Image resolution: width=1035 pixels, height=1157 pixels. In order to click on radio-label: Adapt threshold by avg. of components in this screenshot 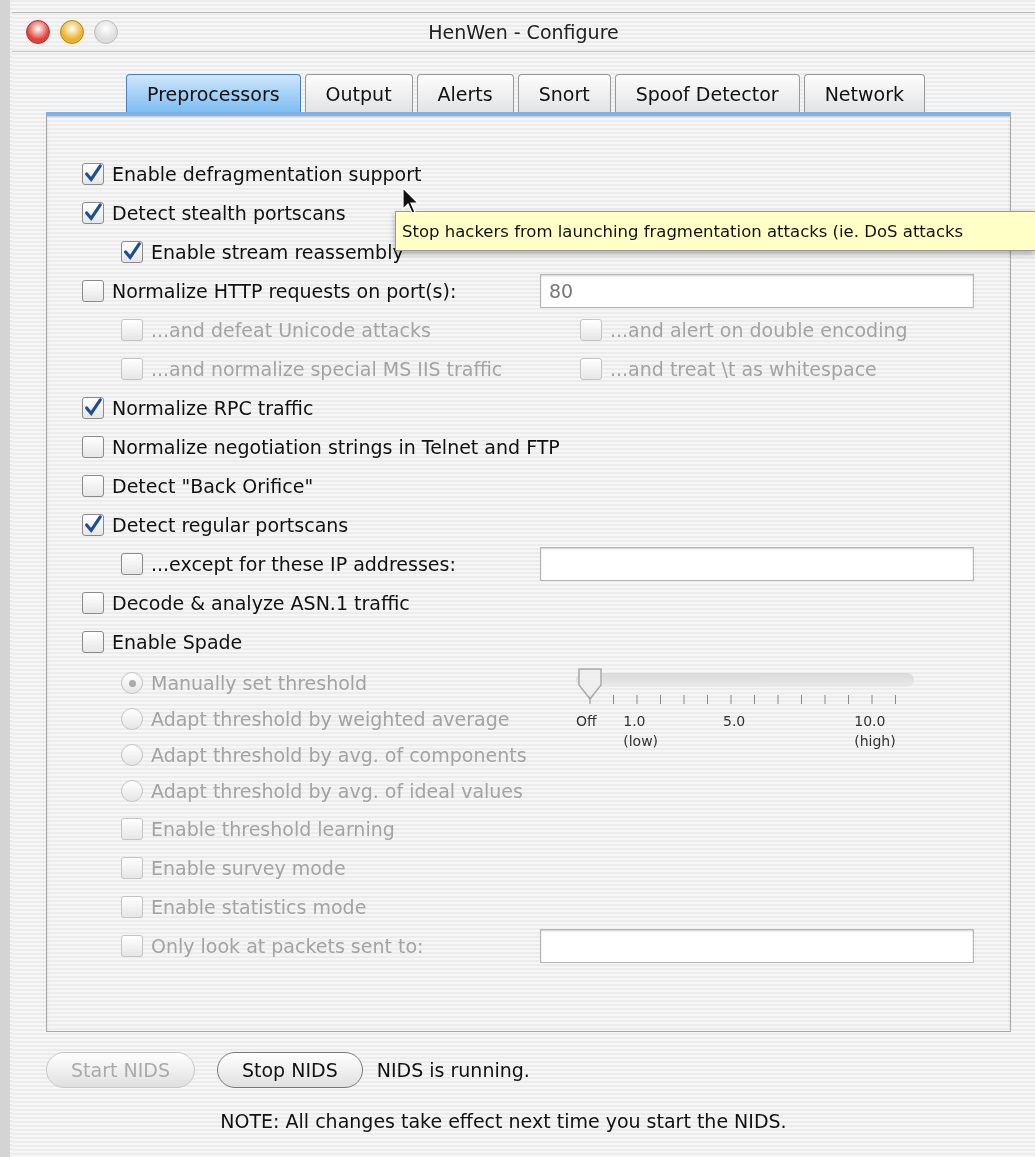, I will do `click(339, 755)`.